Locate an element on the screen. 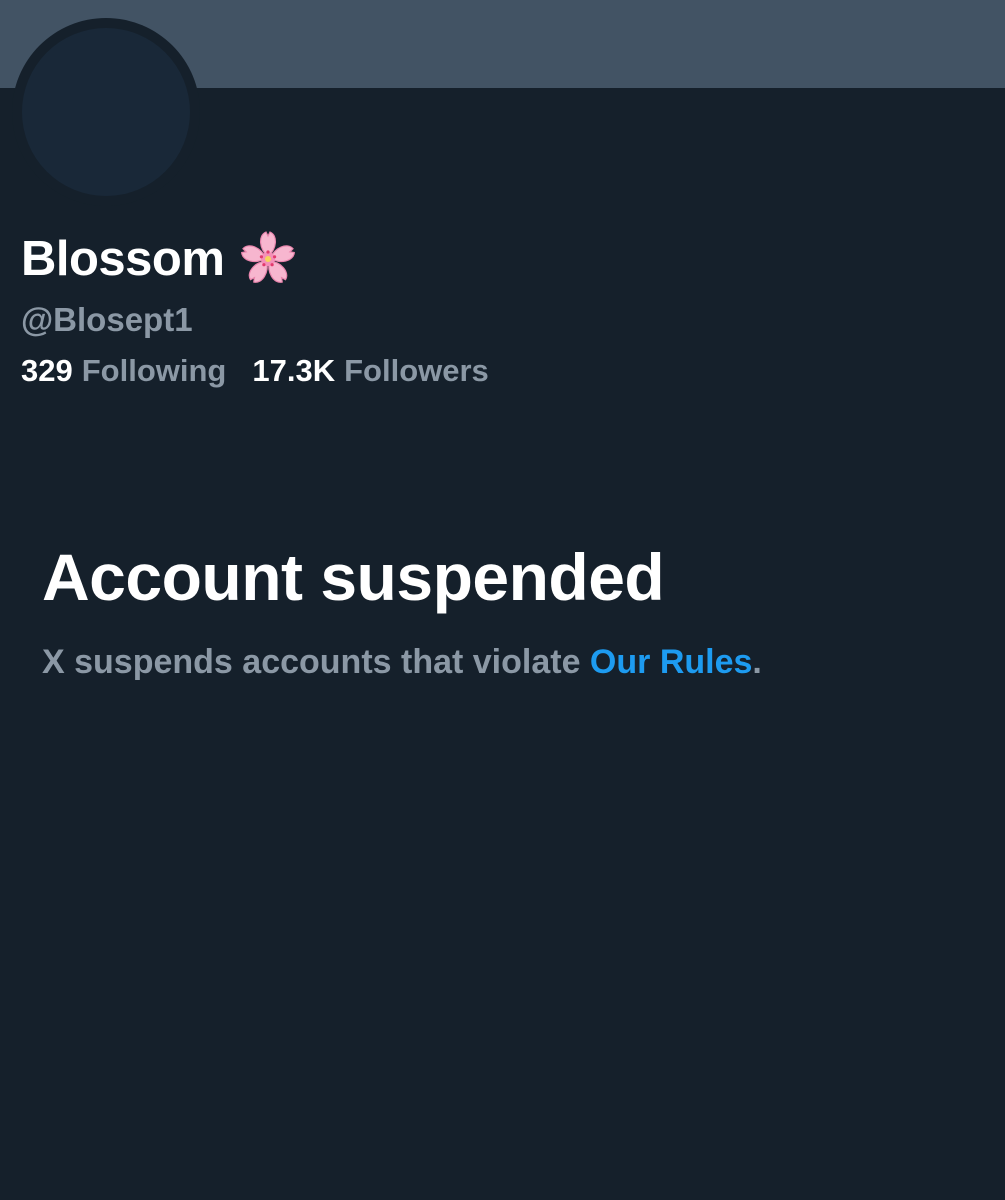 The width and height of the screenshot is (1005, 1200). following-link: 329 Following is located at coordinates (123, 371).